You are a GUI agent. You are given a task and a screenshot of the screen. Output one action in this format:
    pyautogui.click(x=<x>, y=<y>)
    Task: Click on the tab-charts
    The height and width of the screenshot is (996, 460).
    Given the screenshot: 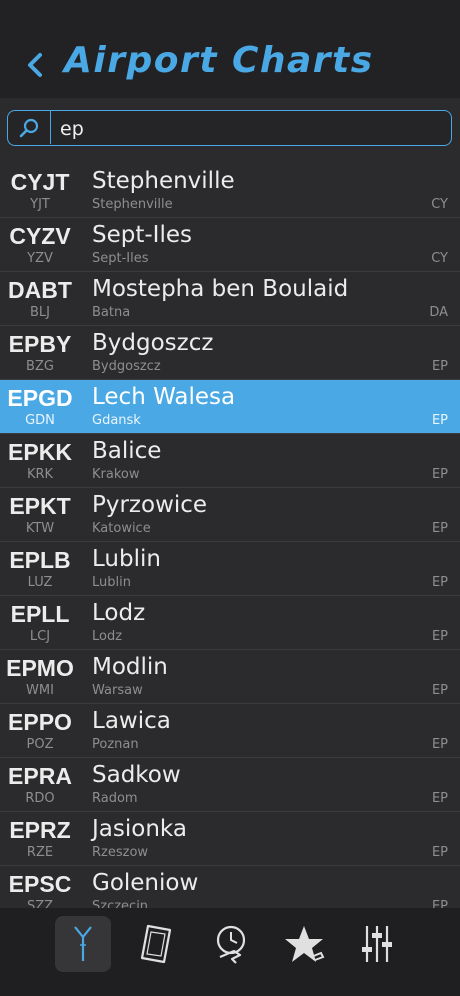 What is the action you would take?
    pyautogui.click(x=156, y=944)
    